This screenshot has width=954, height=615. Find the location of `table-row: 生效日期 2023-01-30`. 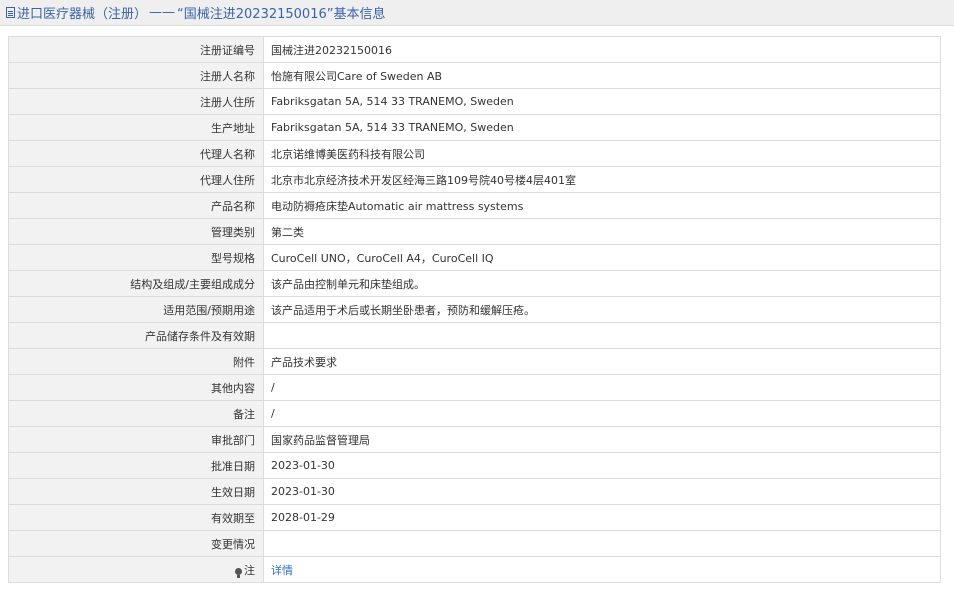

table-row: 生效日期 2023-01-30 is located at coordinates (474, 491).